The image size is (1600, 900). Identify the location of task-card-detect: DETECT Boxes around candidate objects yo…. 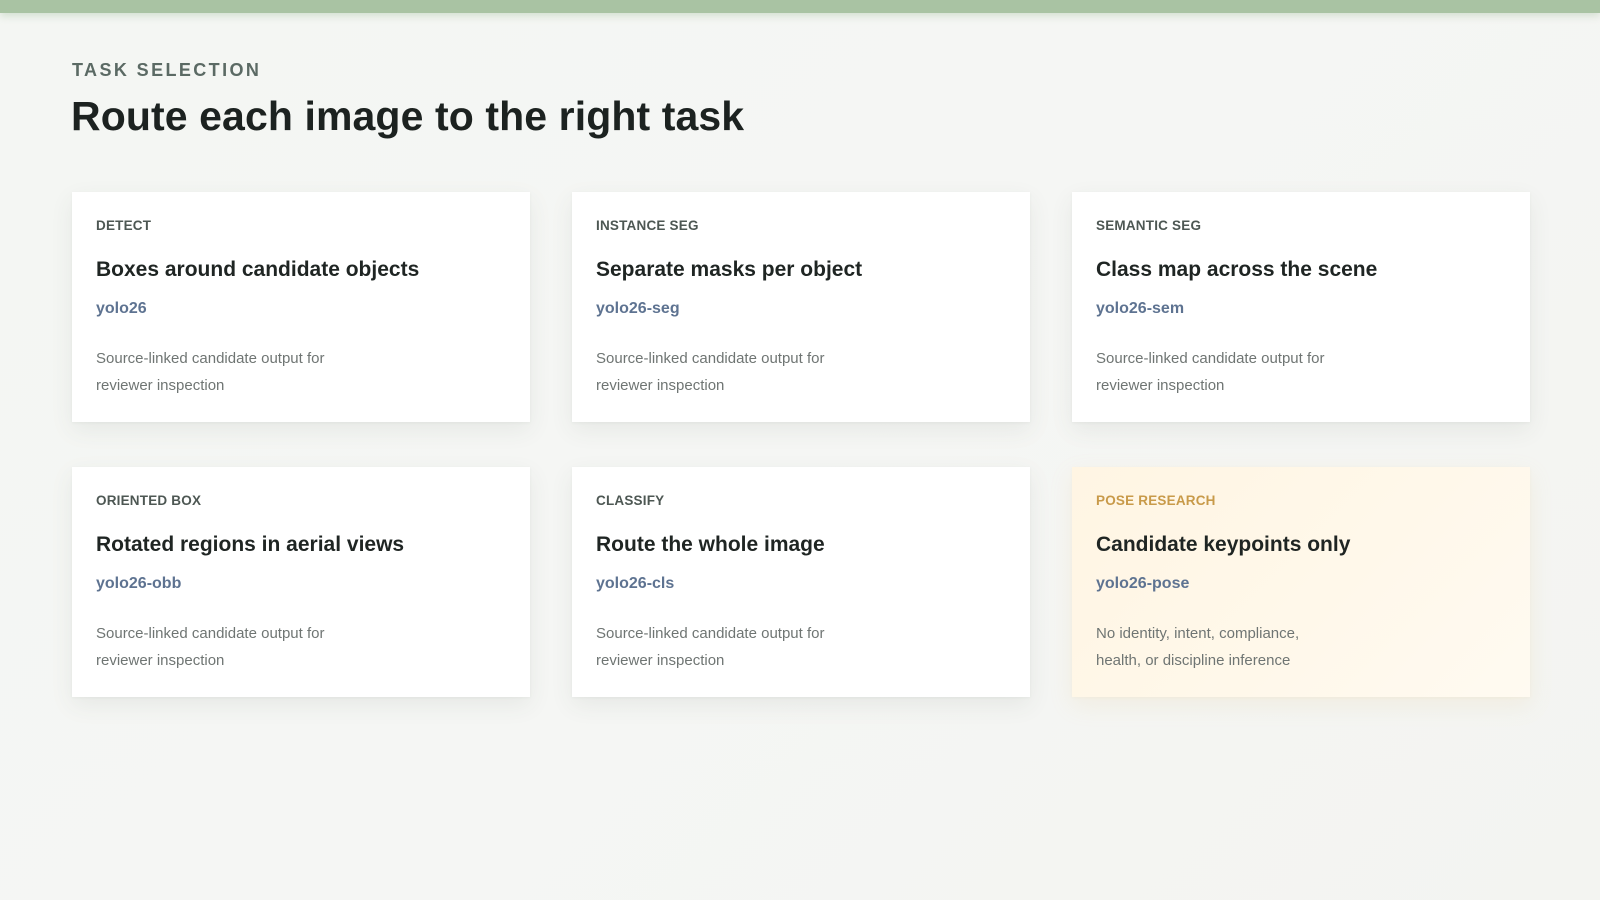
(301, 307).